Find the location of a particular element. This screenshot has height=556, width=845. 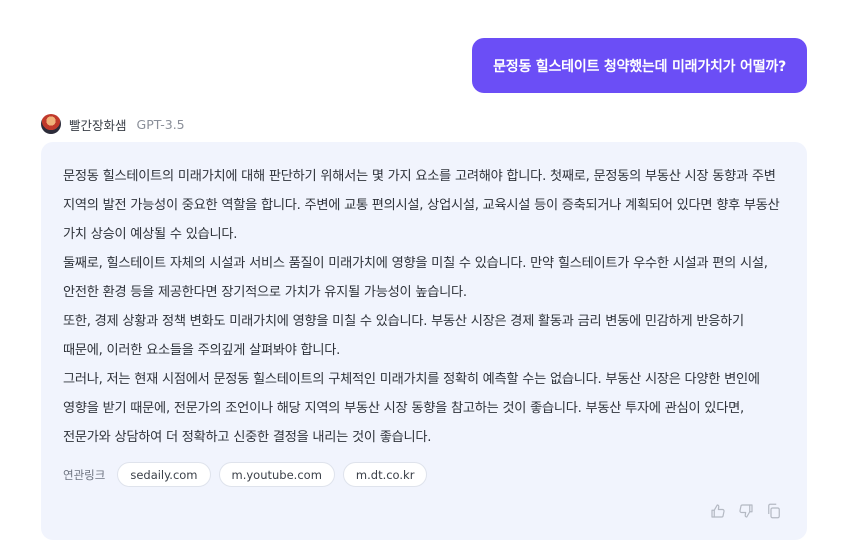

bot-header: 빨간장화샘 GPT-3.5 is located at coordinates (113, 124).